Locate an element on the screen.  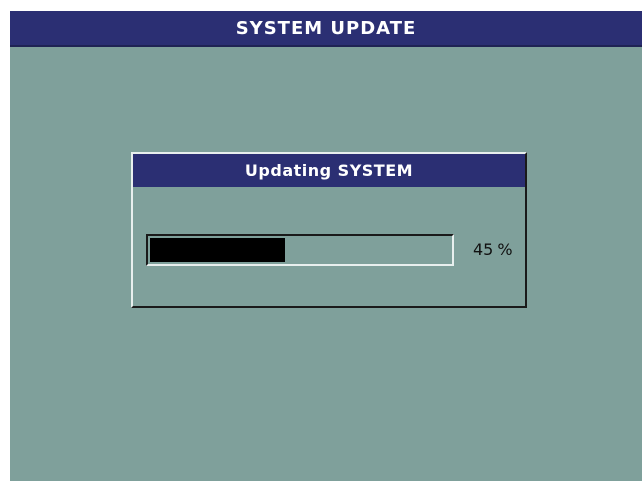
progress-value: 45 is located at coordinates (483, 249).